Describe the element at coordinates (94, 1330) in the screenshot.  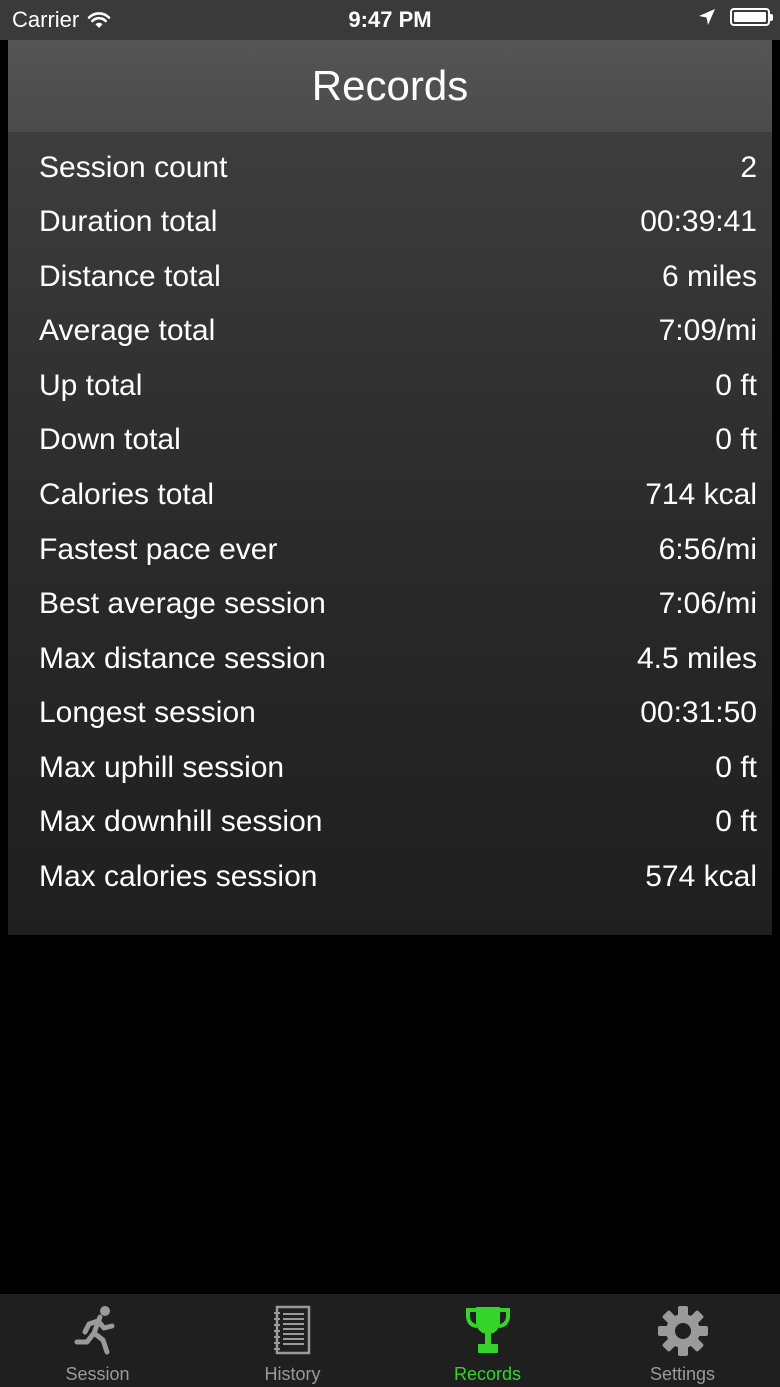
I see `runner-icon` at that location.